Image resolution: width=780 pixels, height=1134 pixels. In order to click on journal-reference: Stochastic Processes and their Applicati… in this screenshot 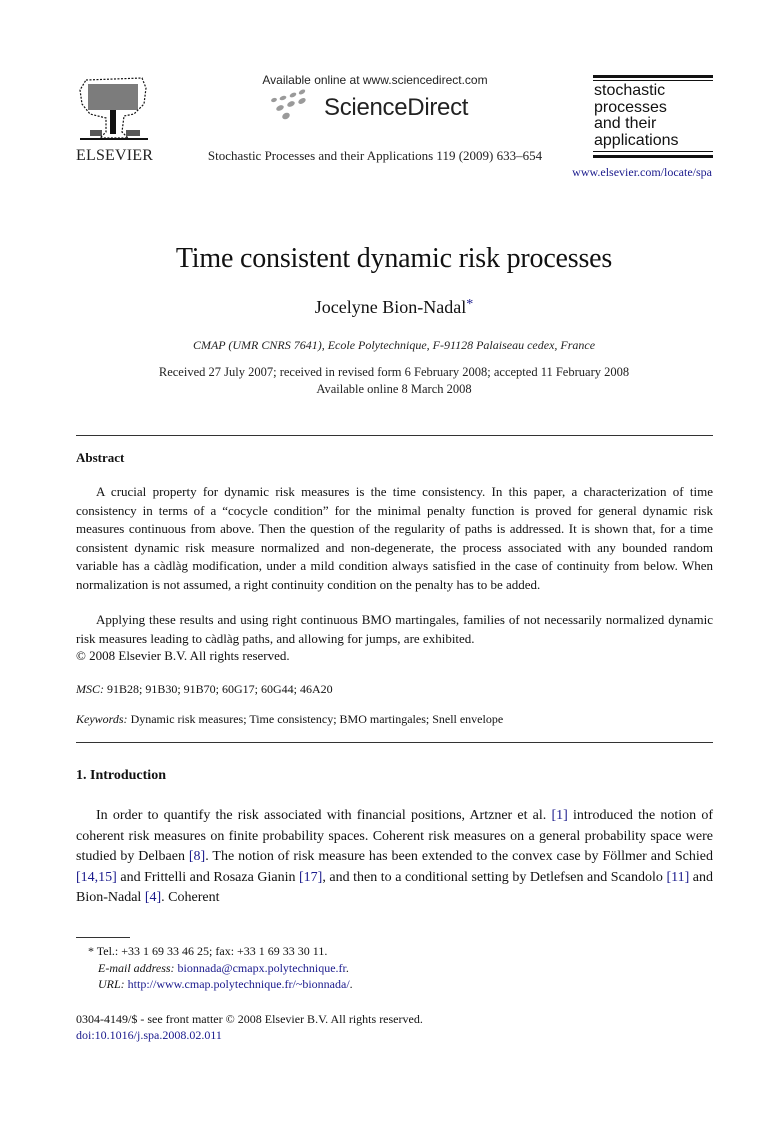, I will do `click(375, 155)`.